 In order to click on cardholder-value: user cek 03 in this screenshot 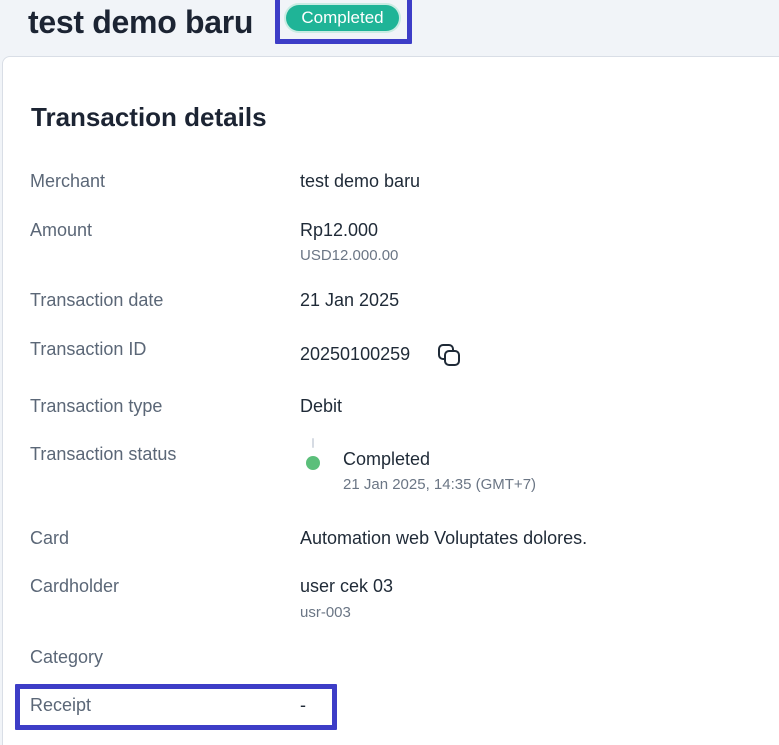, I will do `click(347, 586)`.